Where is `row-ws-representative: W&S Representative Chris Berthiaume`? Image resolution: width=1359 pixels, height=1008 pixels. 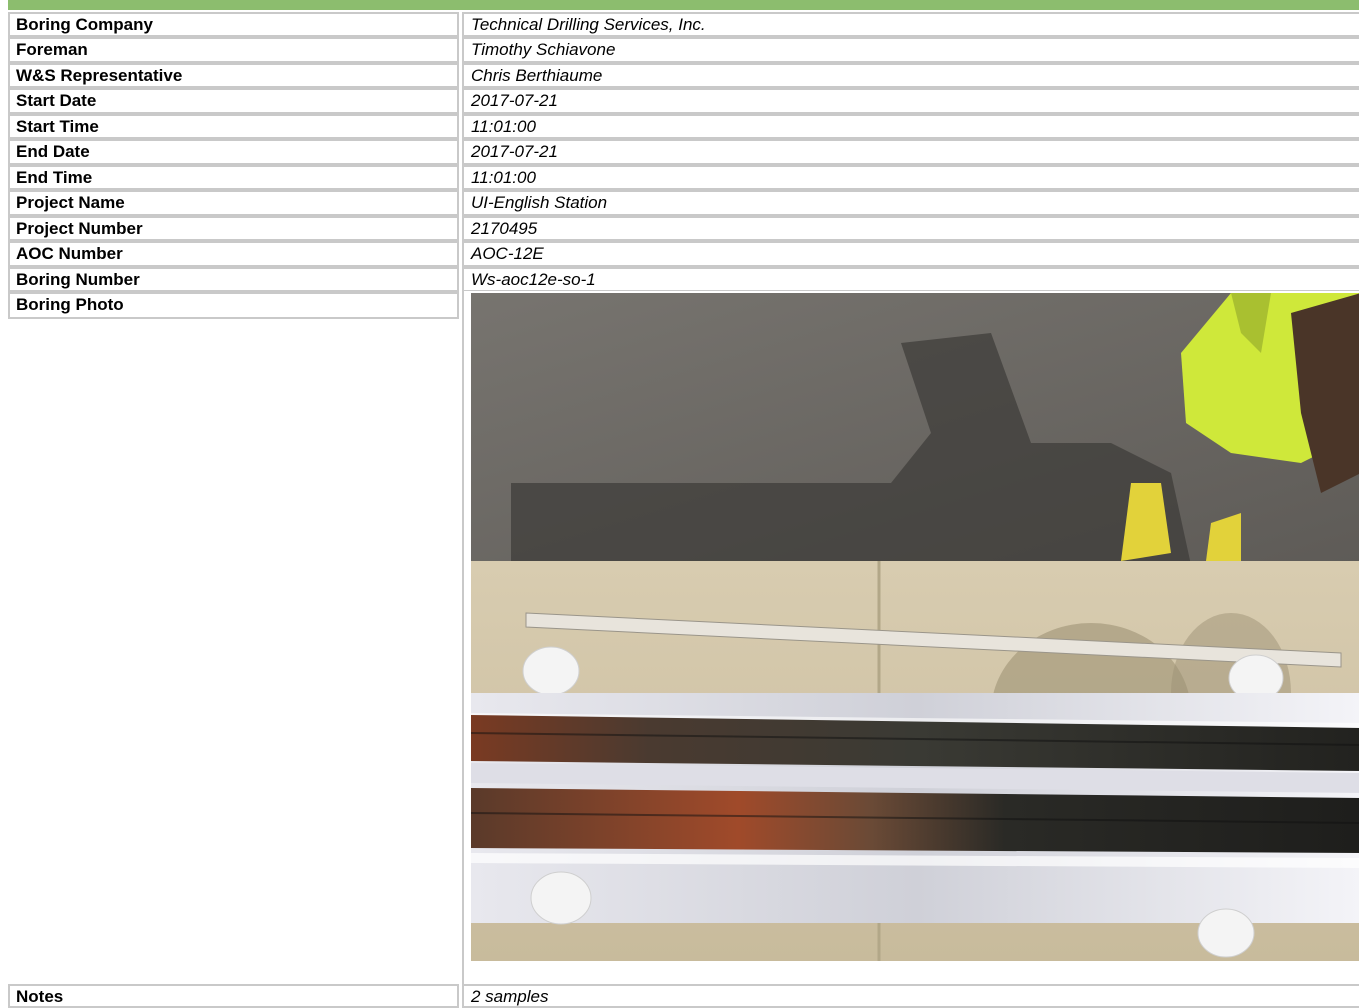 row-ws-representative: W&S Representative Chris Berthiaume is located at coordinates (679, 75).